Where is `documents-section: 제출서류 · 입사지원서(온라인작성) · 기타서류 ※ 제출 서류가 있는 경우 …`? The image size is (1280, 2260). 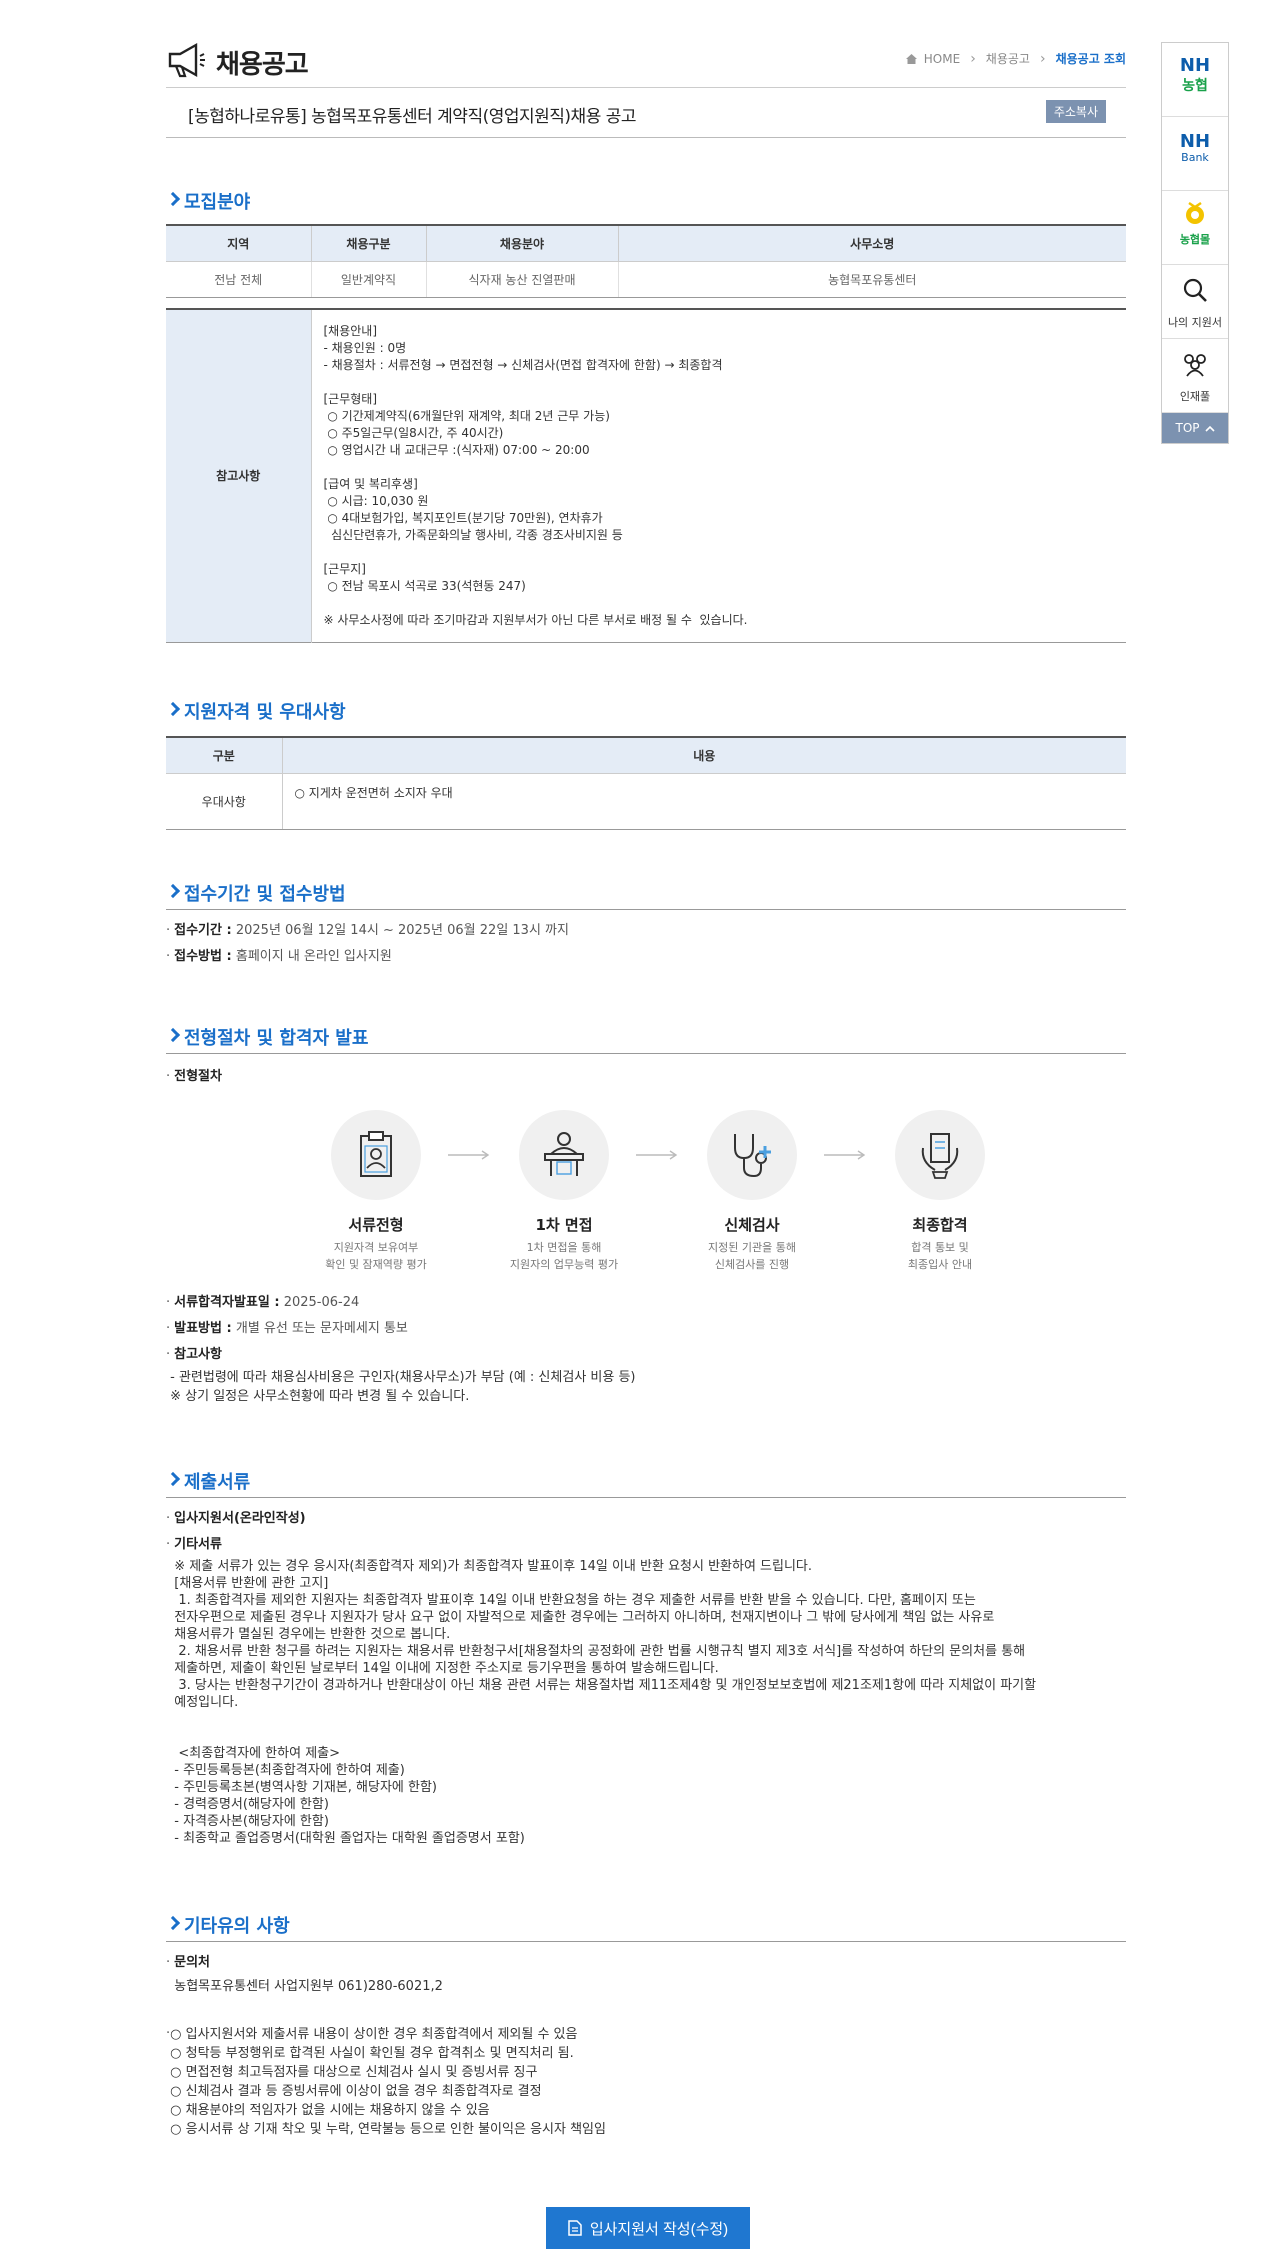
documents-section: 제출서류 · 입사지원서(온라인작성) · 기타서류 ※ 제출 서류가 있는 경우 … is located at coordinates (646, 1657).